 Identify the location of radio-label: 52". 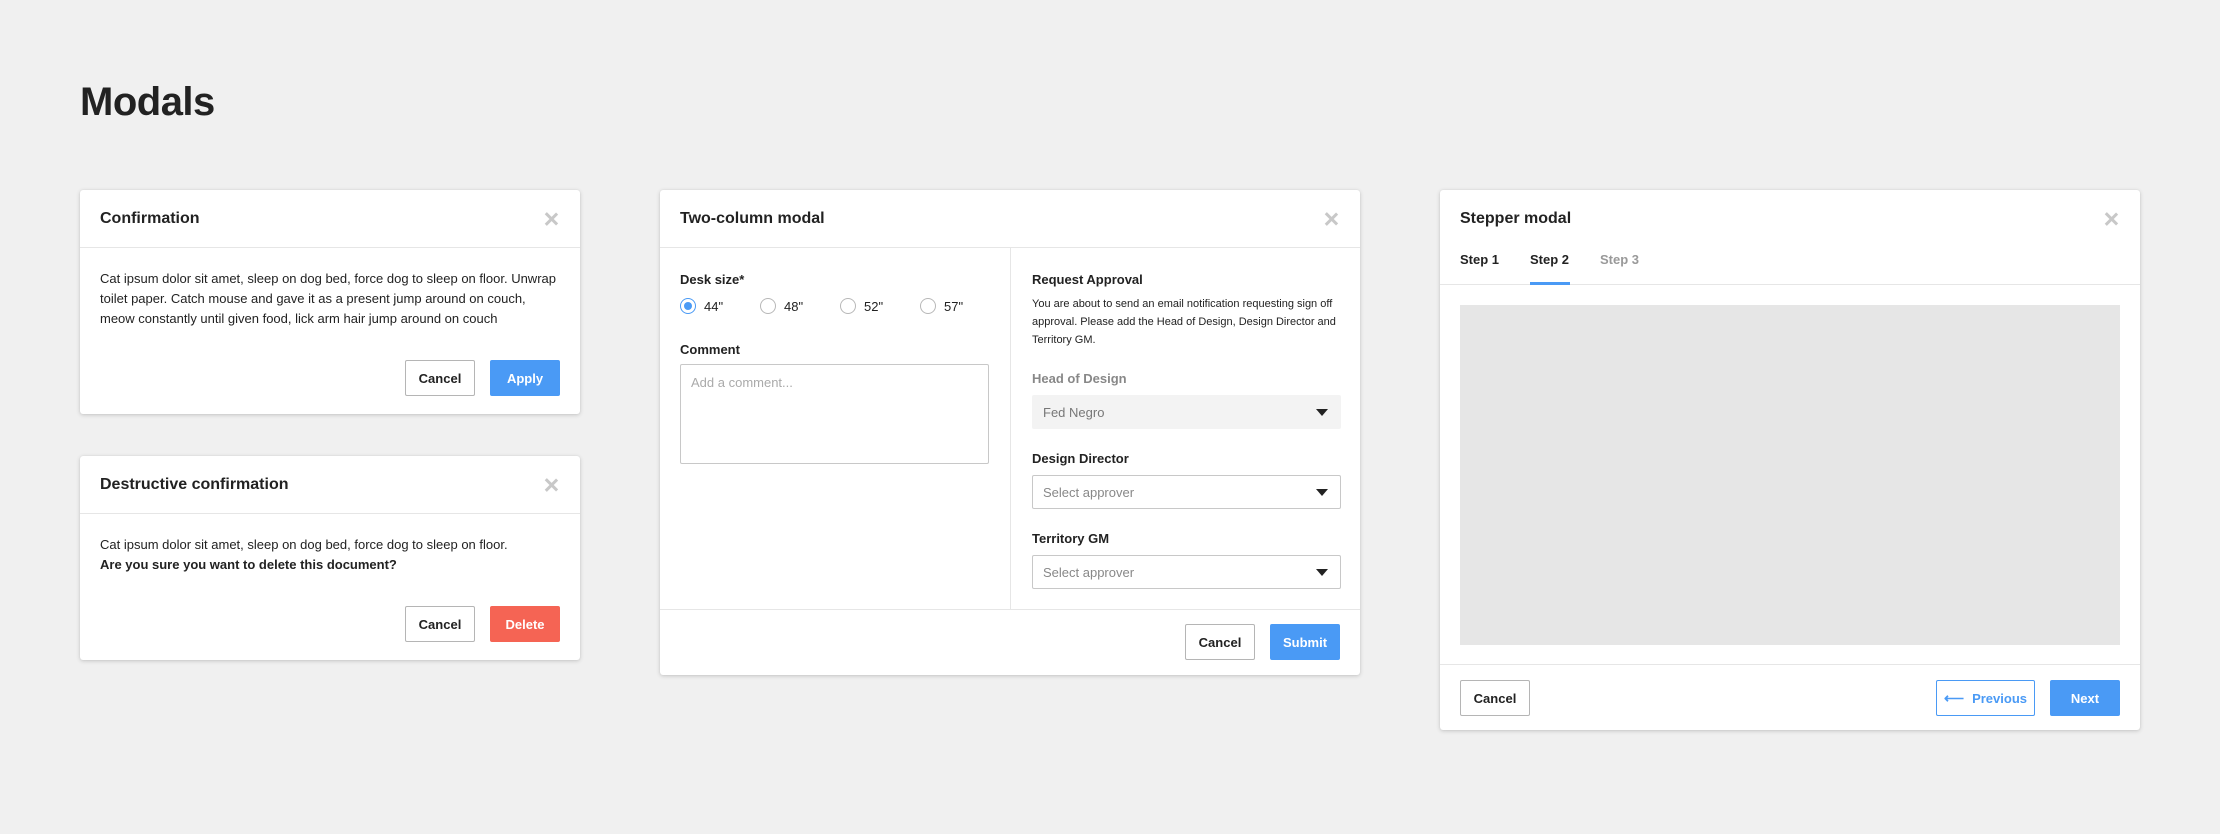
(874, 306).